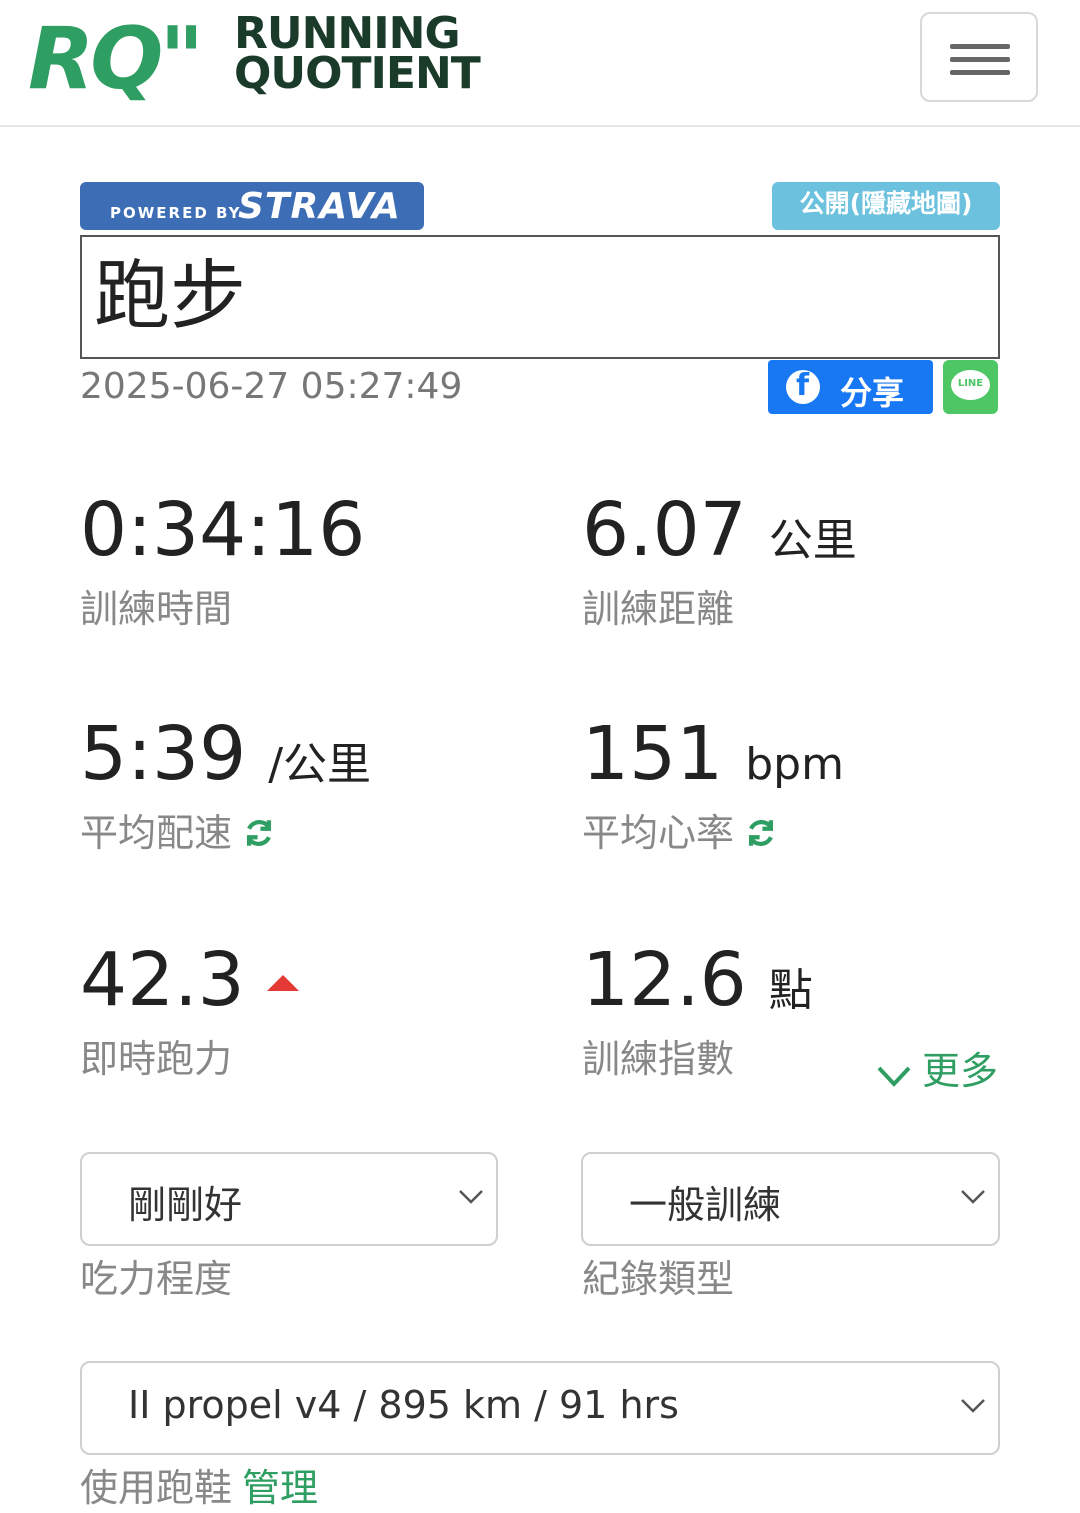 This screenshot has width=1080, height=1513. What do you see at coordinates (664, 530) in the screenshot?
I see `distance-value: 6.07` at bounding box center [664, 530].